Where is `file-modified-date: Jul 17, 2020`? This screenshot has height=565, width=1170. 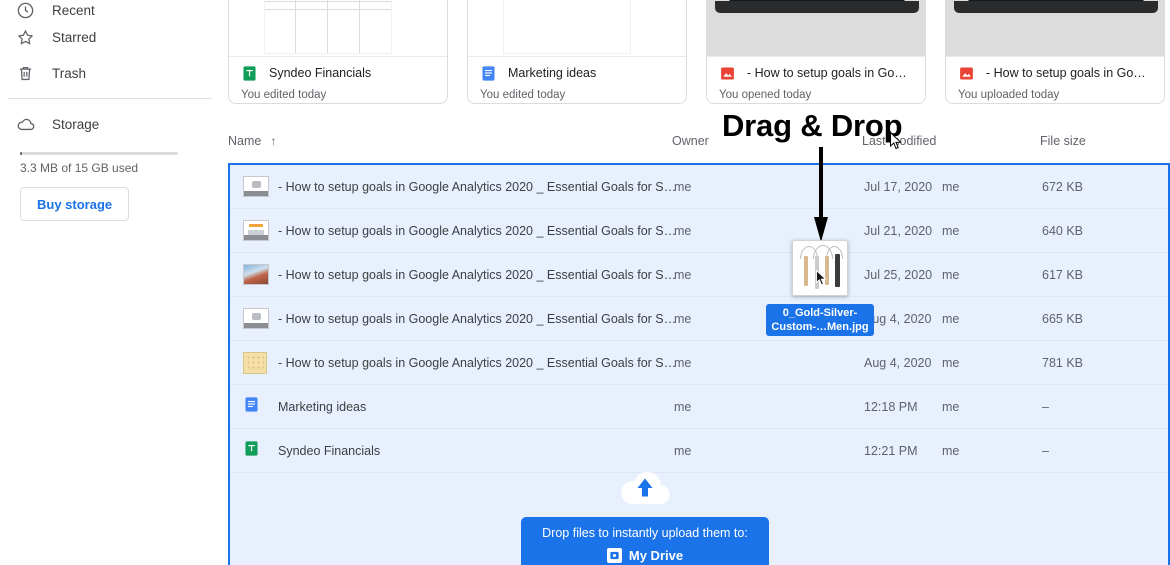 file-modified-date: Jul 17, 2020 is located at coordinates (898, 186).